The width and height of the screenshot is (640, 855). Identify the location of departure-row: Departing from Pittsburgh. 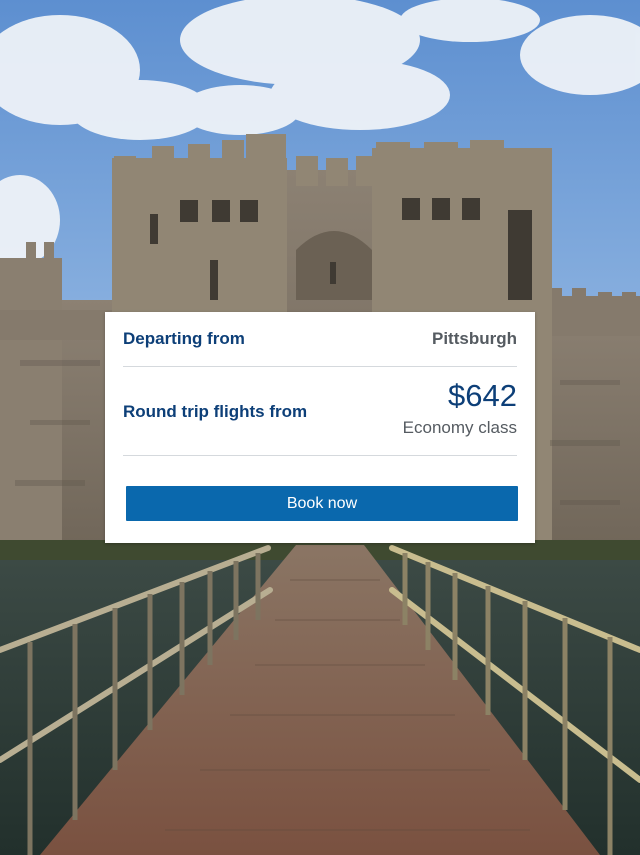
(320, 339).